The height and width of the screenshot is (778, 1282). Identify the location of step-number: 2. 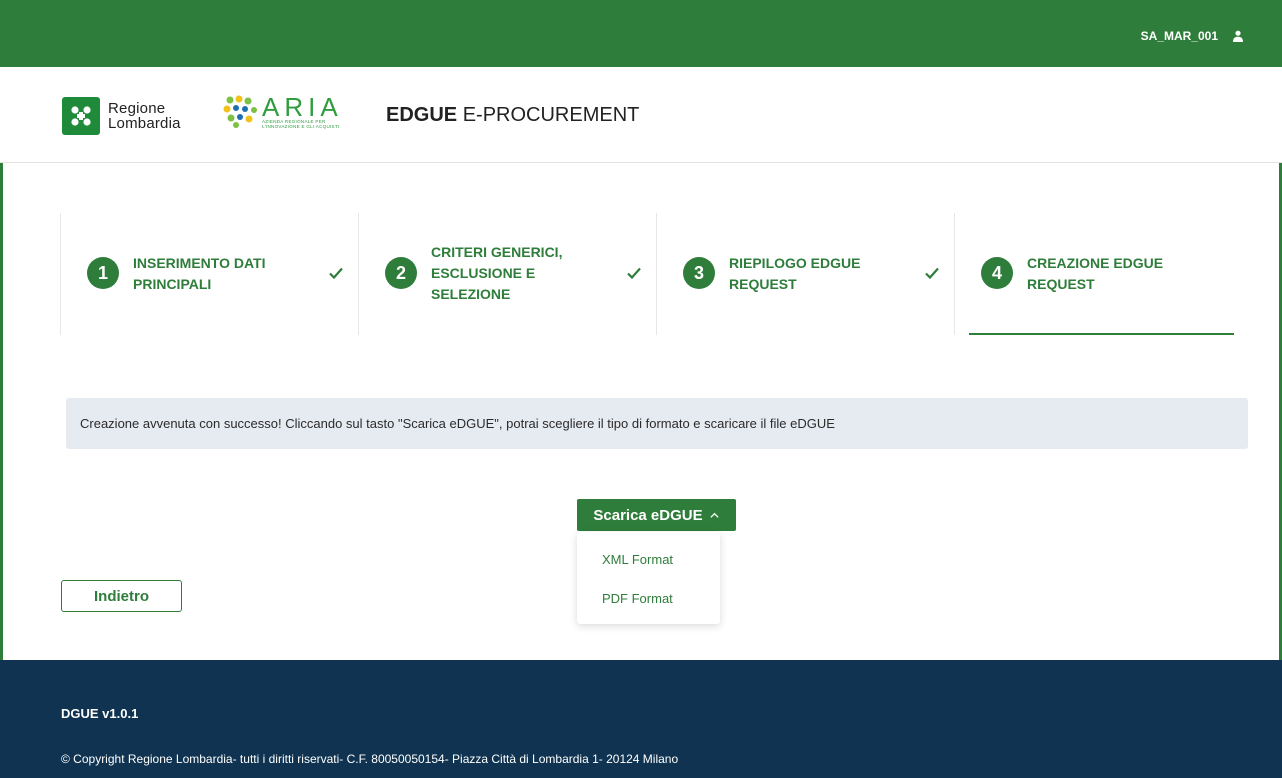
(401, 273).